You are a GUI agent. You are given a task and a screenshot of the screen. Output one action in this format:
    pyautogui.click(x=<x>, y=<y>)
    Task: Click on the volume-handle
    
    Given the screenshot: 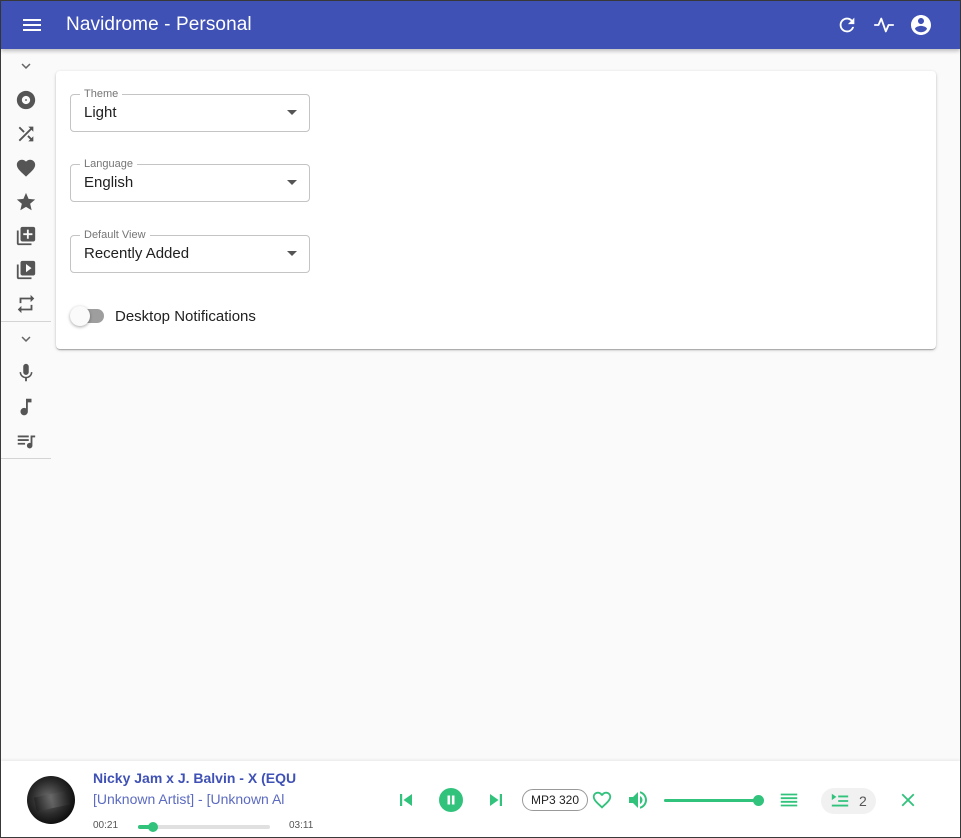 What is the action you would take?
    pyautogui.click(x=758, y=800)
    